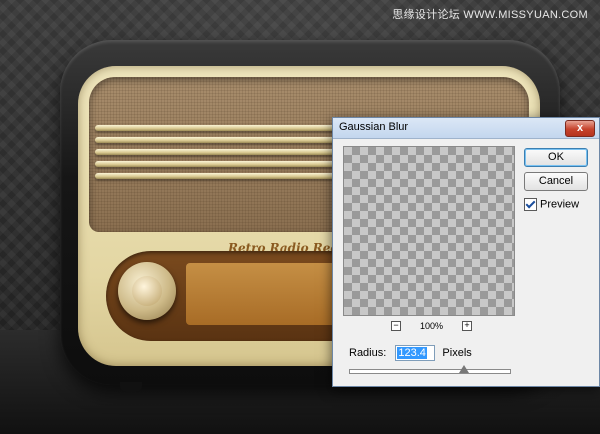 This screenshot has width=600, height=434. What do you see at coordinates (430, 371) in the screenshot?
I see `radius-slider-track` at bounding box center [430, 371].